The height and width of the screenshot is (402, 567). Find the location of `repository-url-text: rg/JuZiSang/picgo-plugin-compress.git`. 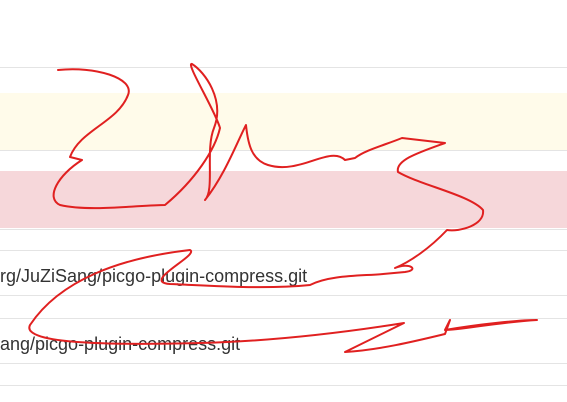

repository-url-text: rg/JuZiSang/picgo-plugin-compress.git is located at coordinates (154, 276).